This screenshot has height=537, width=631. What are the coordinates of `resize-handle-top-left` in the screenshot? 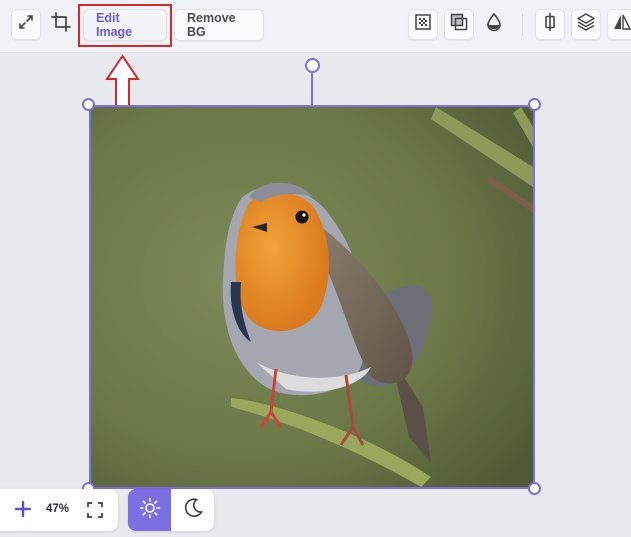 It's located at (88, 104).